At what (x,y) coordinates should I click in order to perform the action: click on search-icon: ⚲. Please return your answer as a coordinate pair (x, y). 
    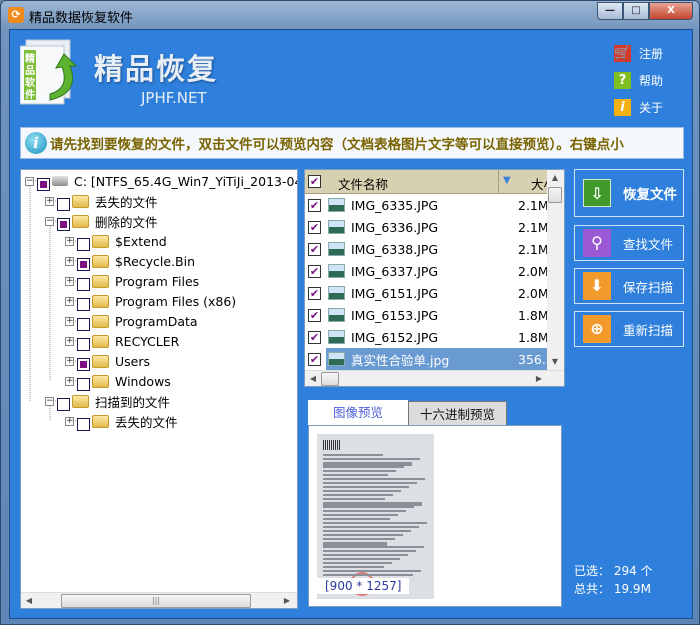
    Looking at the image, I should click on (597, 243).